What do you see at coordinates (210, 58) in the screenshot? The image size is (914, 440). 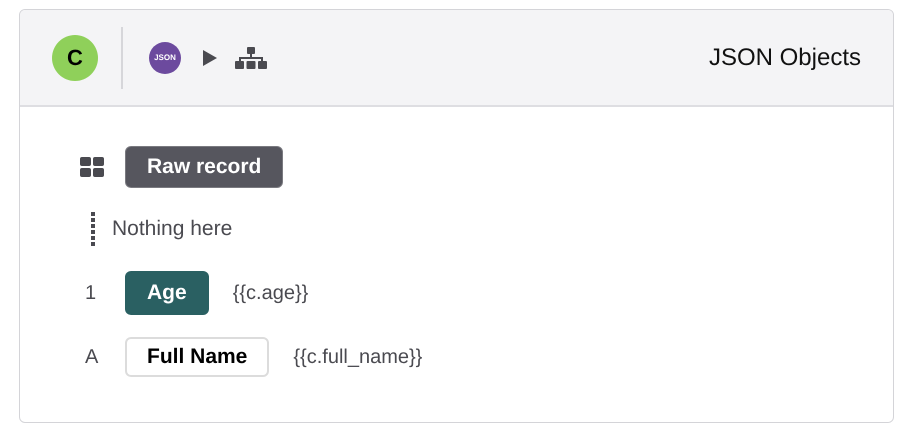 I see `play-icon` at bounding box center [210, 58].